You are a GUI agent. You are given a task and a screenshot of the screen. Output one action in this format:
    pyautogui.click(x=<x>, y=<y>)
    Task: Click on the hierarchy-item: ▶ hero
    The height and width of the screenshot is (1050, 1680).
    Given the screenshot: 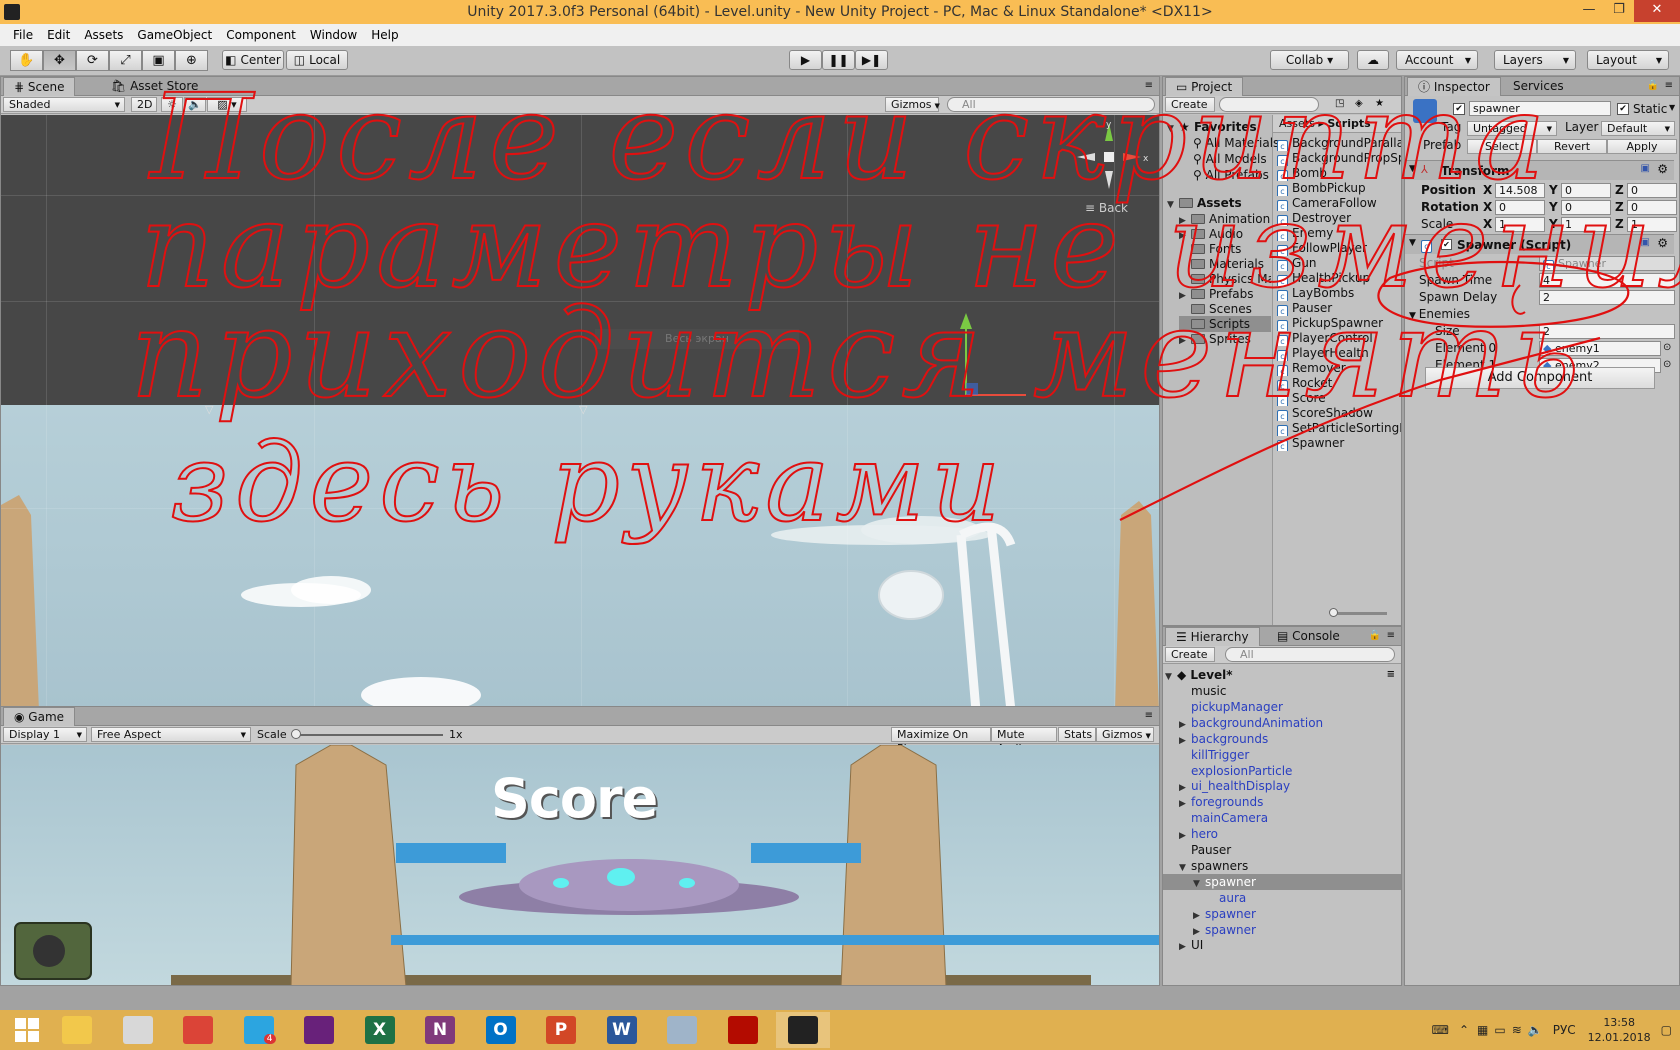 What is the action you would take?
    pyautogui.click(x=1282, y=834)
    